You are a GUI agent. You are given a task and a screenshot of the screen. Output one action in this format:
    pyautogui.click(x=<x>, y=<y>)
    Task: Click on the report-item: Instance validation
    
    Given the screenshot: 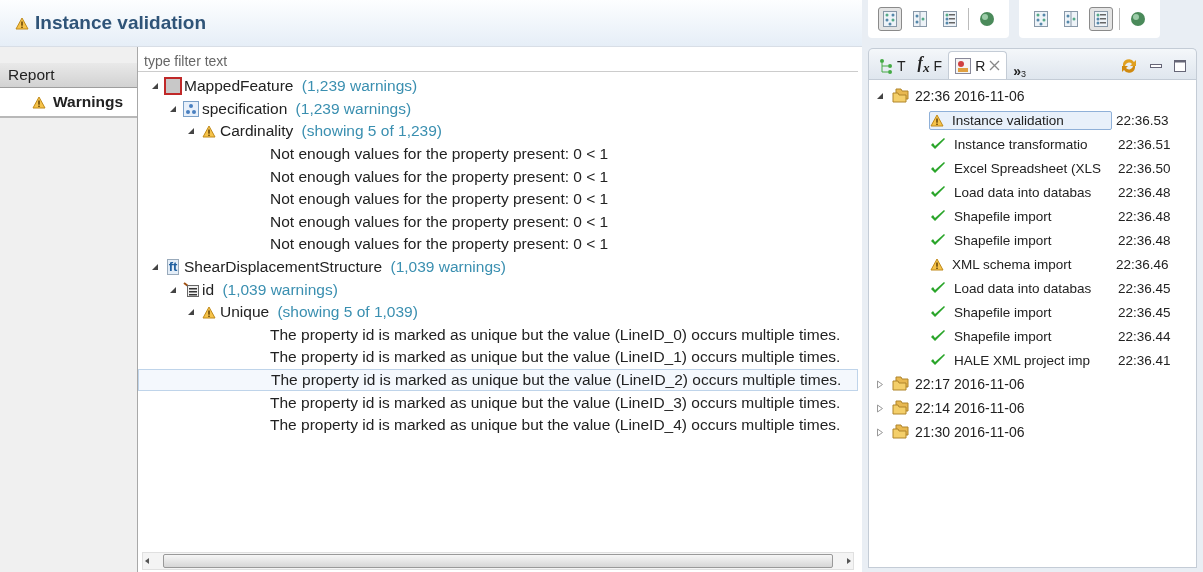 What is the action you would take?
    pyautogui.click(x=1020, y=120)
    